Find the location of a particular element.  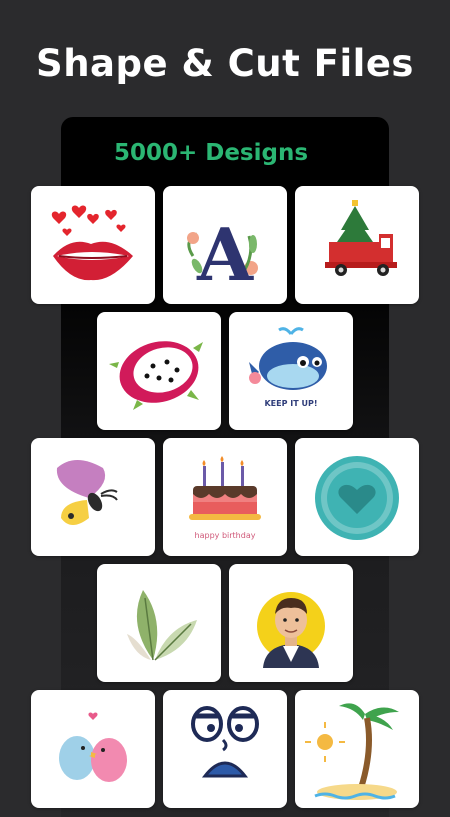

lips-hearts-icon is located at coordinates (92, 243).